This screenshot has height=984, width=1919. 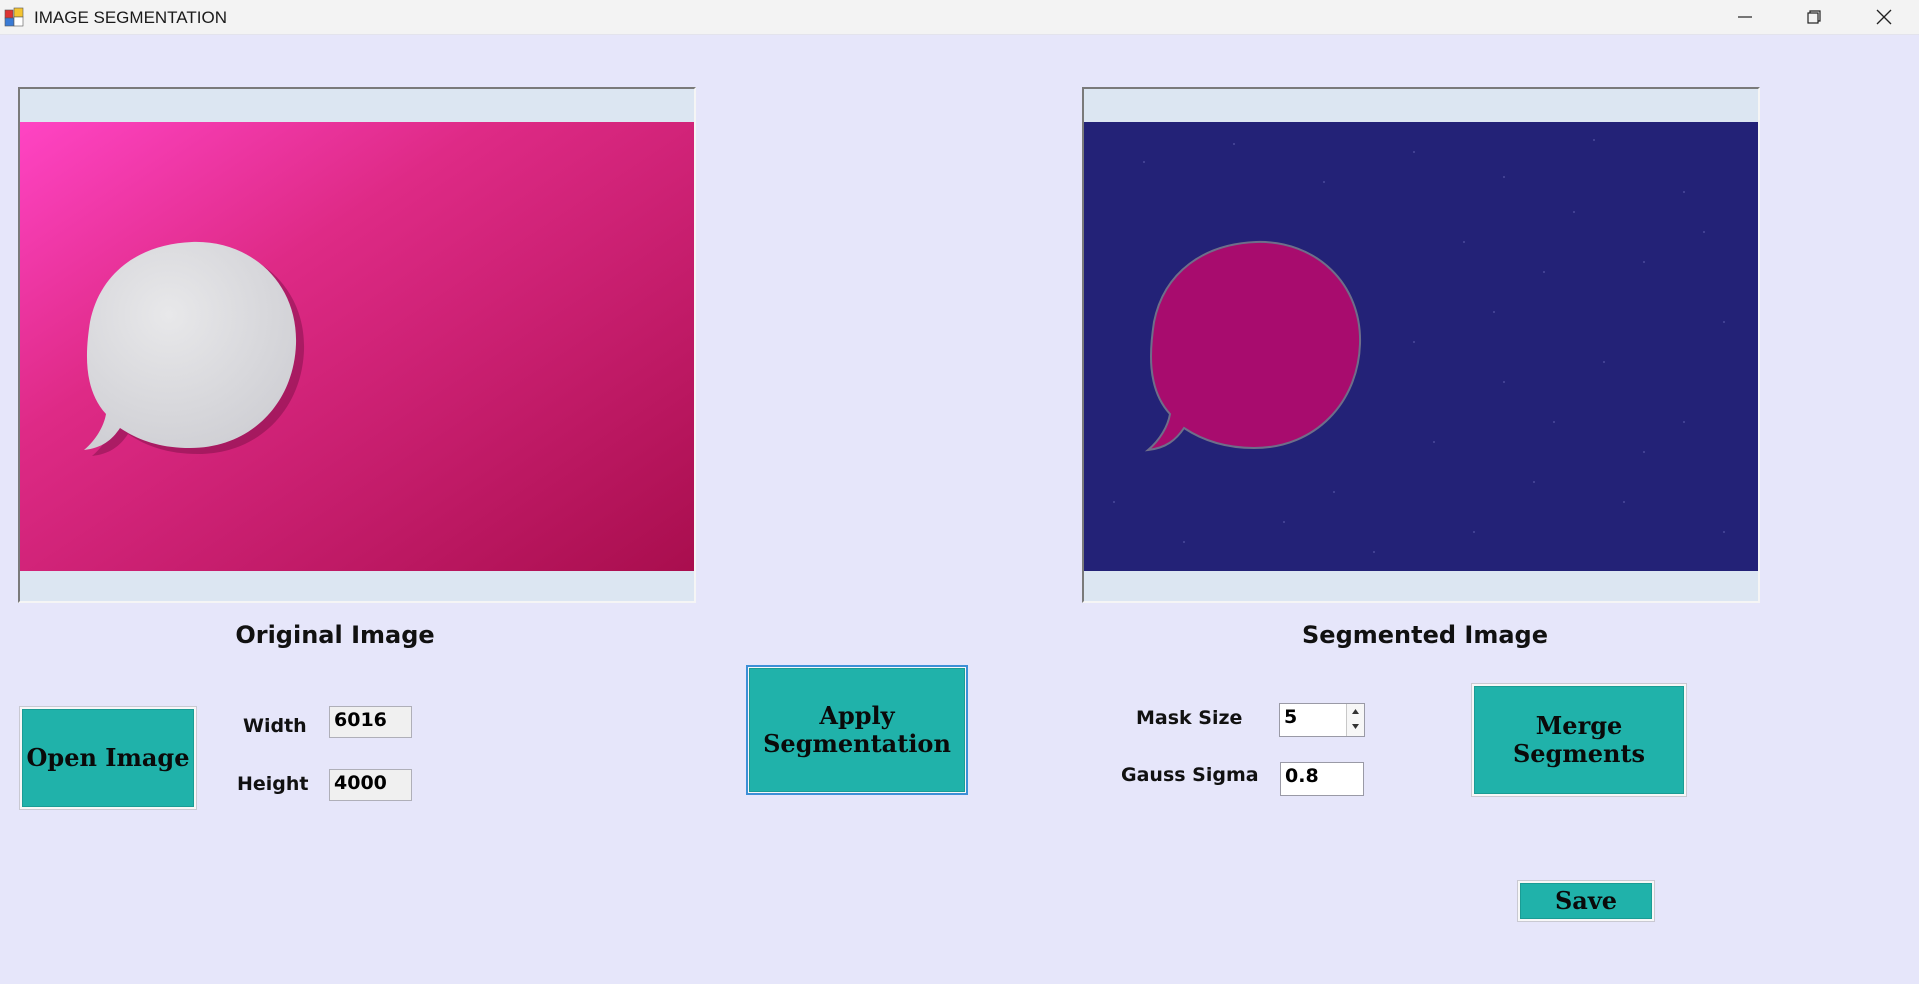 I want to click on minimize-button, so click(x=1745, y=17).